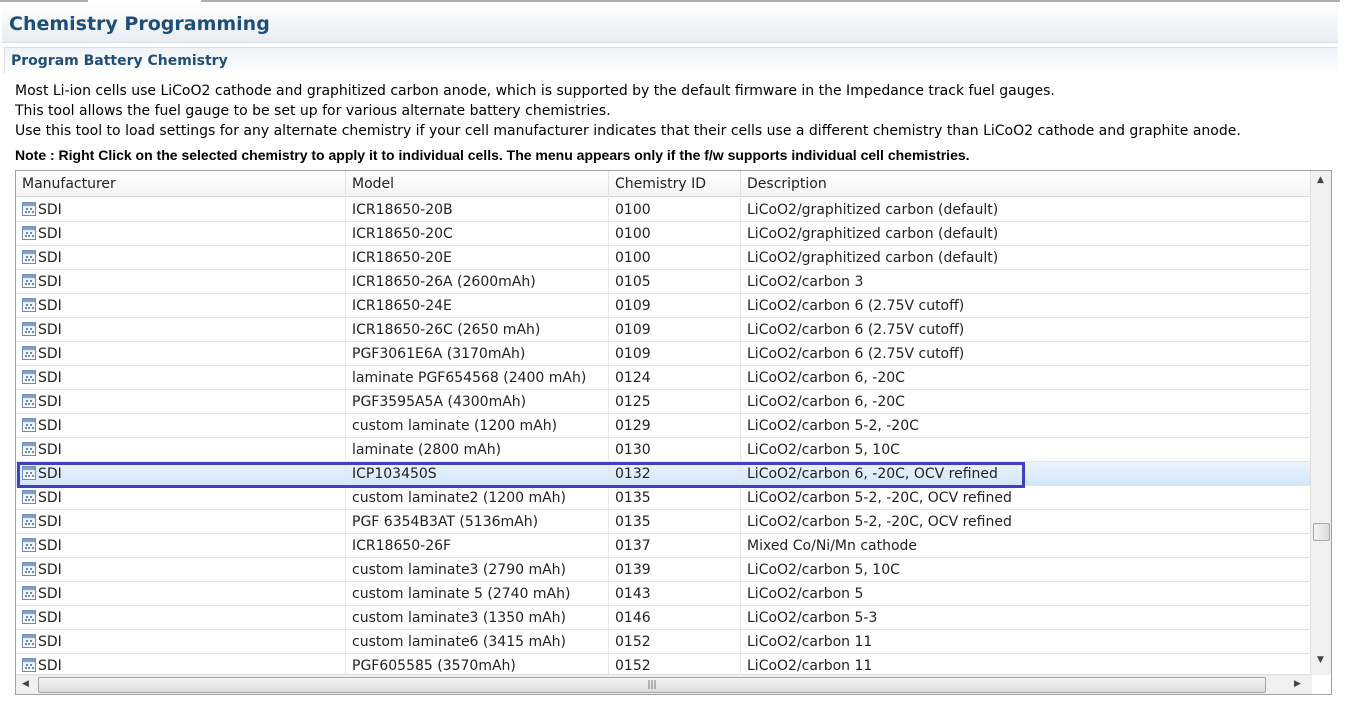 This screenshot has height=704, width=1352. What do you see at coordinates (1320, 423) in the screenshot?
I see `vertical-scrollbar: ▲ ▼` at bounding box center [1320, 423].